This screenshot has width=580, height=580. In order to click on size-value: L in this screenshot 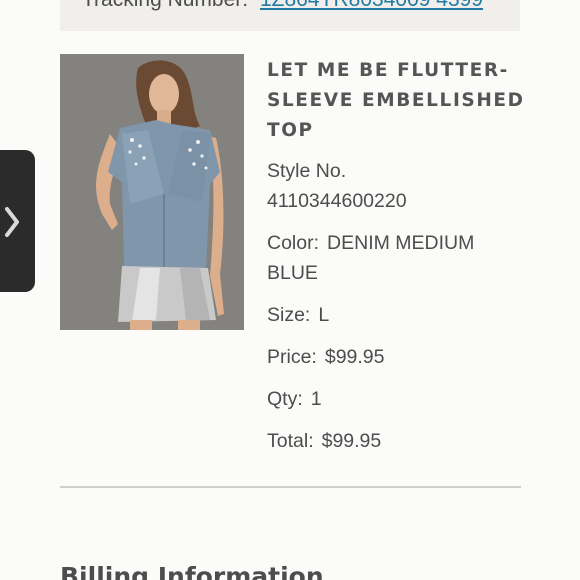, I will do `click(324, 315)`.